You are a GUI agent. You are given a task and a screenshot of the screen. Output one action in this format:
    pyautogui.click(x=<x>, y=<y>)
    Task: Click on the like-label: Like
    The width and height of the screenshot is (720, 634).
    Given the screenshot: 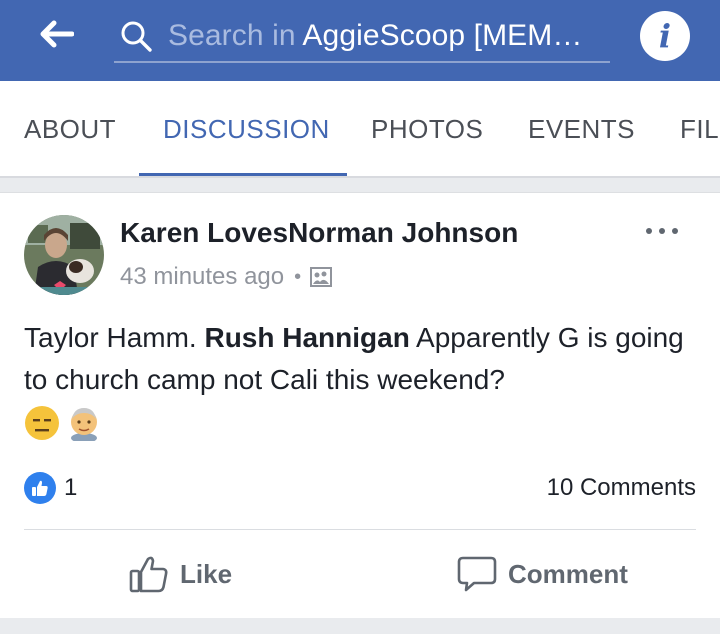 What is the action you would take?
    pyautogui.click(x=206, y=573)
    